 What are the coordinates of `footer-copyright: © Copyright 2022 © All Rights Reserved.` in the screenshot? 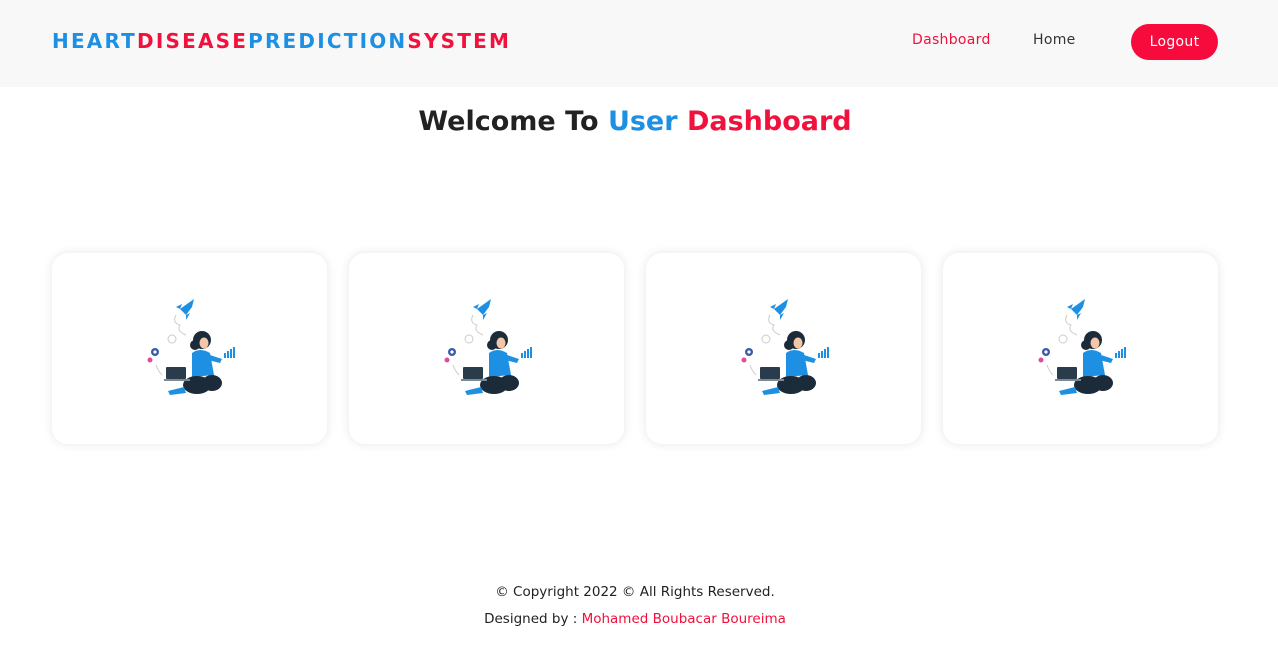 It's located at (635, 592).